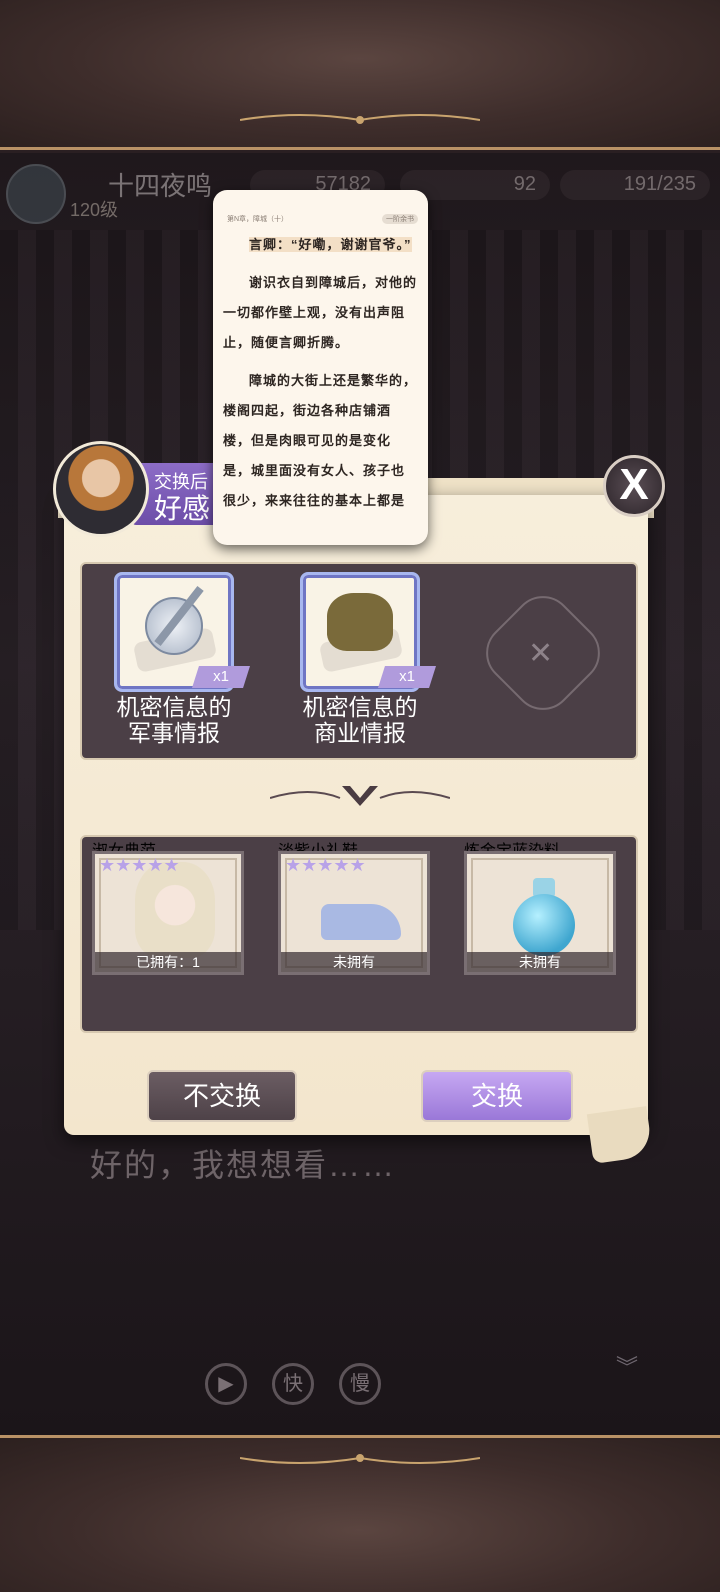  Describe the element at coordinates (168, 962) in the screenshot. I see `ownership-status: 已拥有：1` at that location.